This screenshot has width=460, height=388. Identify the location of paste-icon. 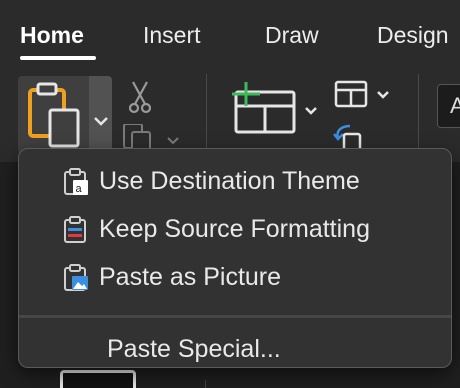
(54, 115).